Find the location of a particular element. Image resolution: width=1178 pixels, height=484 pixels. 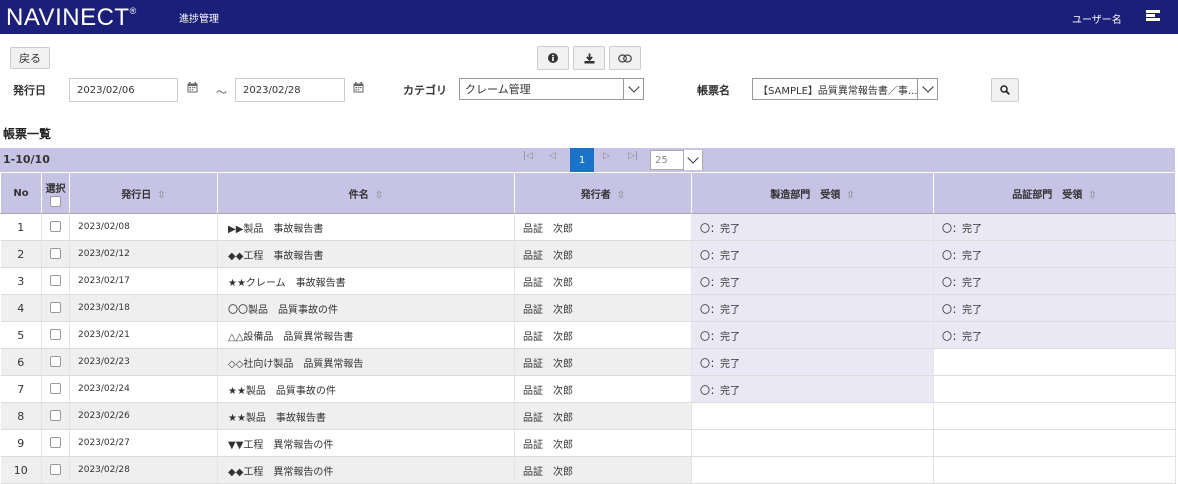

header-issuer: 発行者 ⇳ is located at coordinates (603, 193).